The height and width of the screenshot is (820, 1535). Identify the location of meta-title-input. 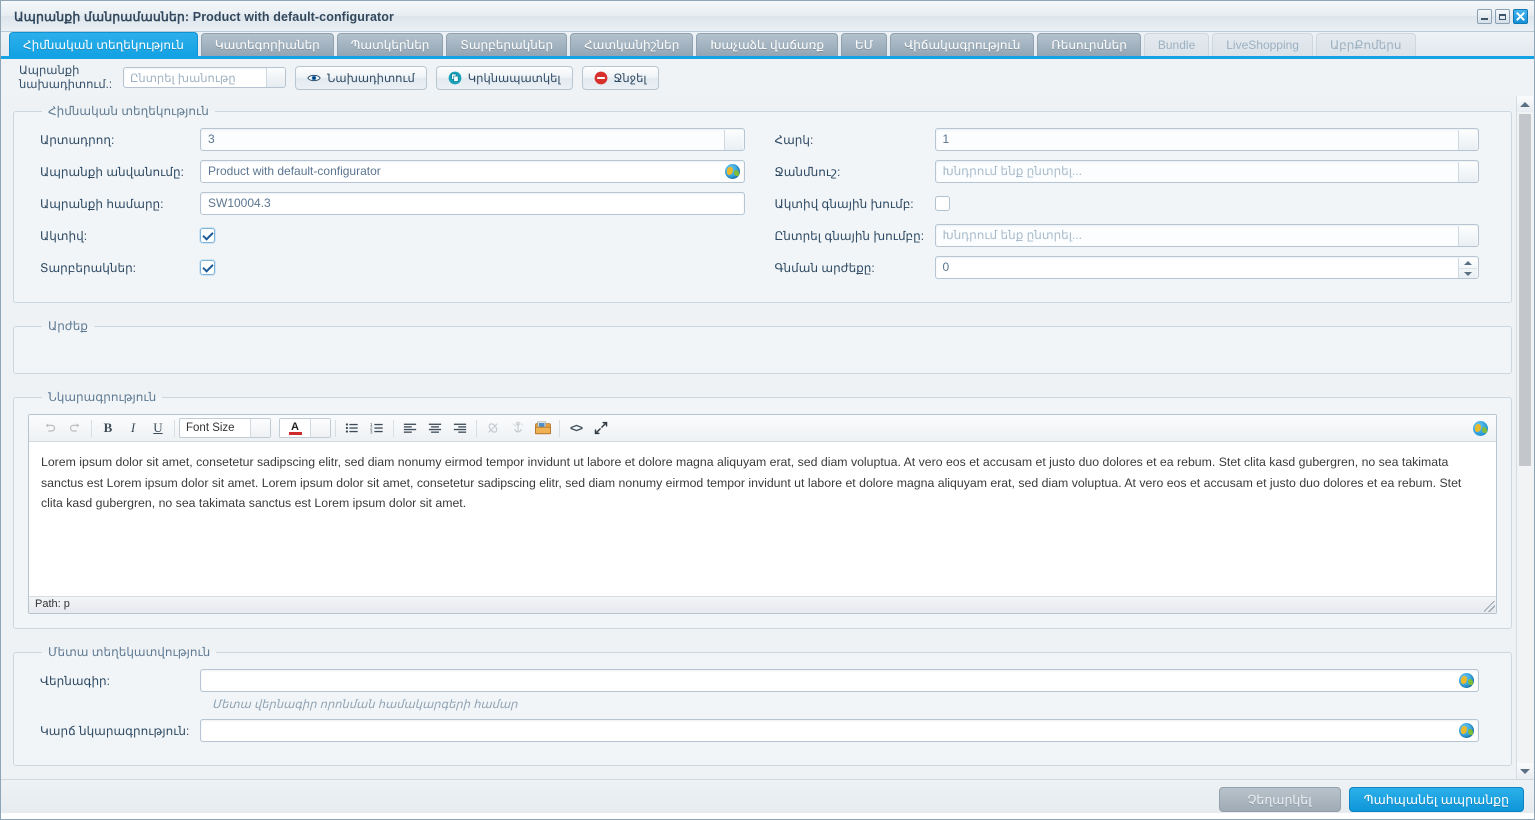
(839, 680).